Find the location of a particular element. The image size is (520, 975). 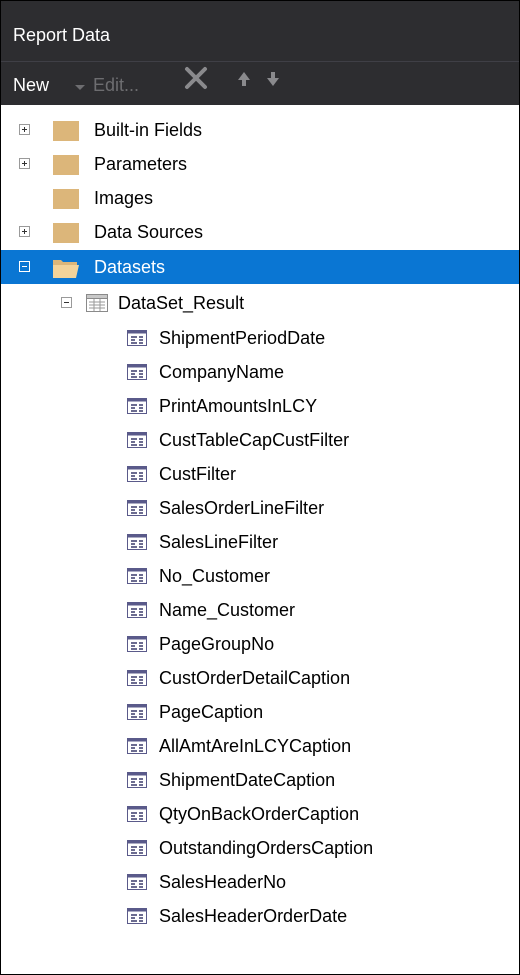

tree-node-label: CompanyName is located at coordinates (222, 372).